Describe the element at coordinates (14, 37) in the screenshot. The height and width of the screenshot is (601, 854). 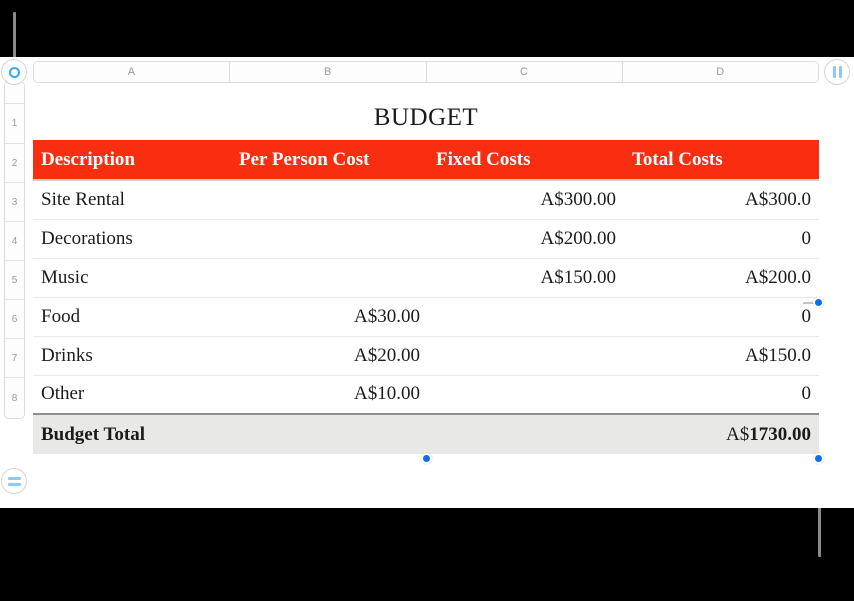
I see `drag-guide-line-top` at that location.